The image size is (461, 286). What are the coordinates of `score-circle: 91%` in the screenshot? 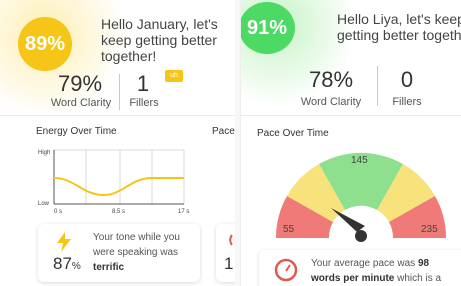 It's located at (268, 28).